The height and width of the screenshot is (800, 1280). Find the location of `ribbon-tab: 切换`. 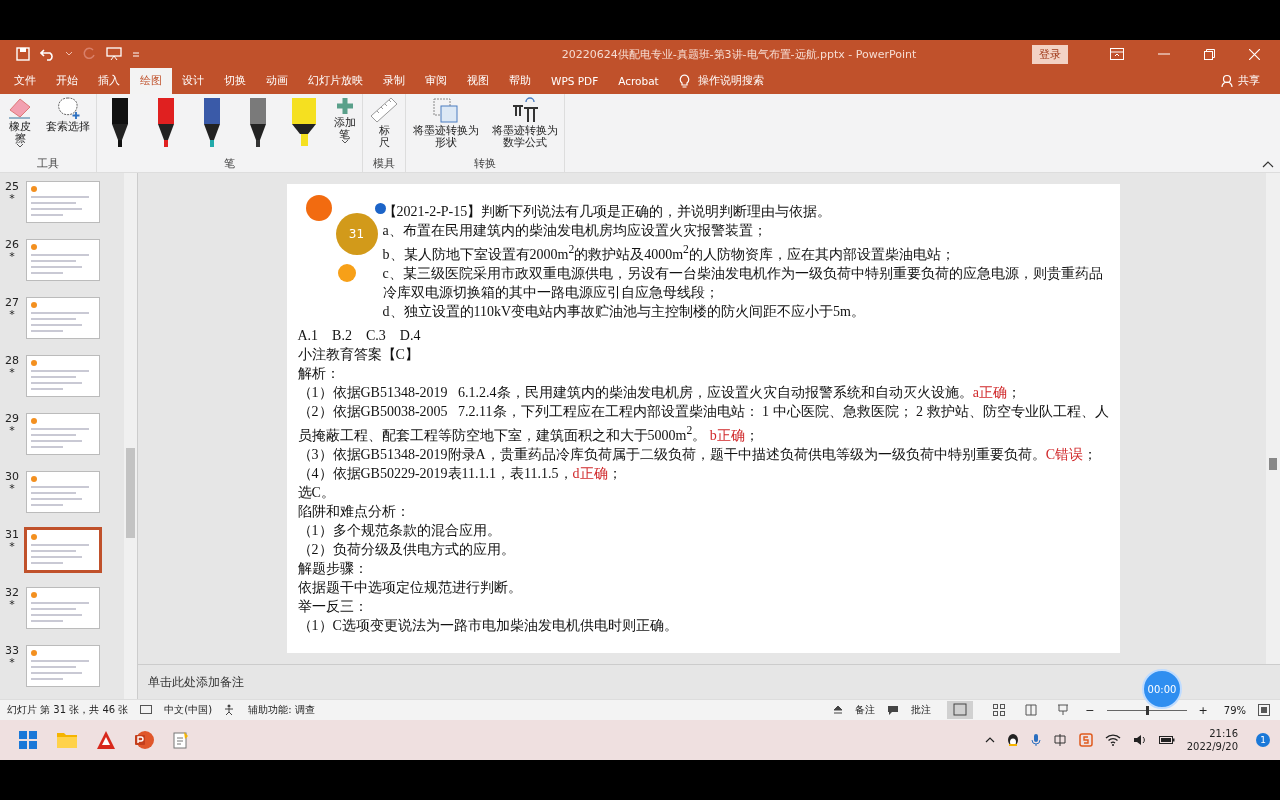

ribbon-tab: 切换 is located at coordinates (235, 81).